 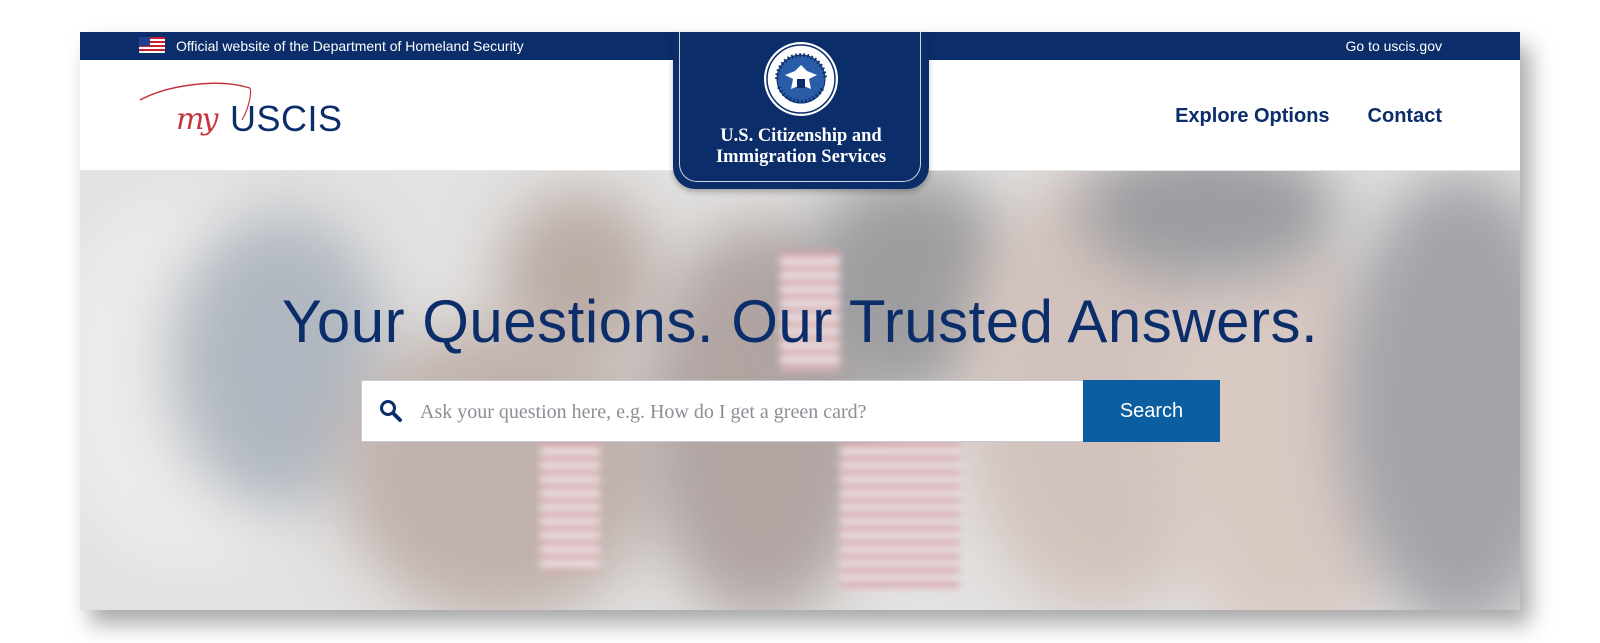 What do you see at coordinates (801, 79) in the screenshot?
I see `dhs-seal-icon` at bounding box center [801, 79].